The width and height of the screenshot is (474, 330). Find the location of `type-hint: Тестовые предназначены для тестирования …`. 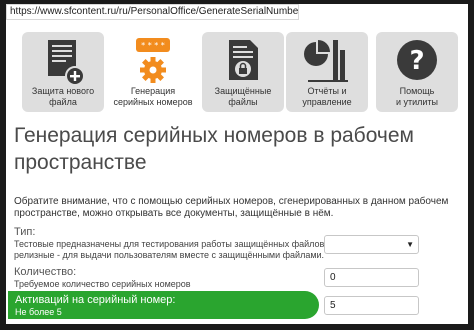

type-hint: Тестовые предназначены для тестирования … is located at coordinates (170, 250).